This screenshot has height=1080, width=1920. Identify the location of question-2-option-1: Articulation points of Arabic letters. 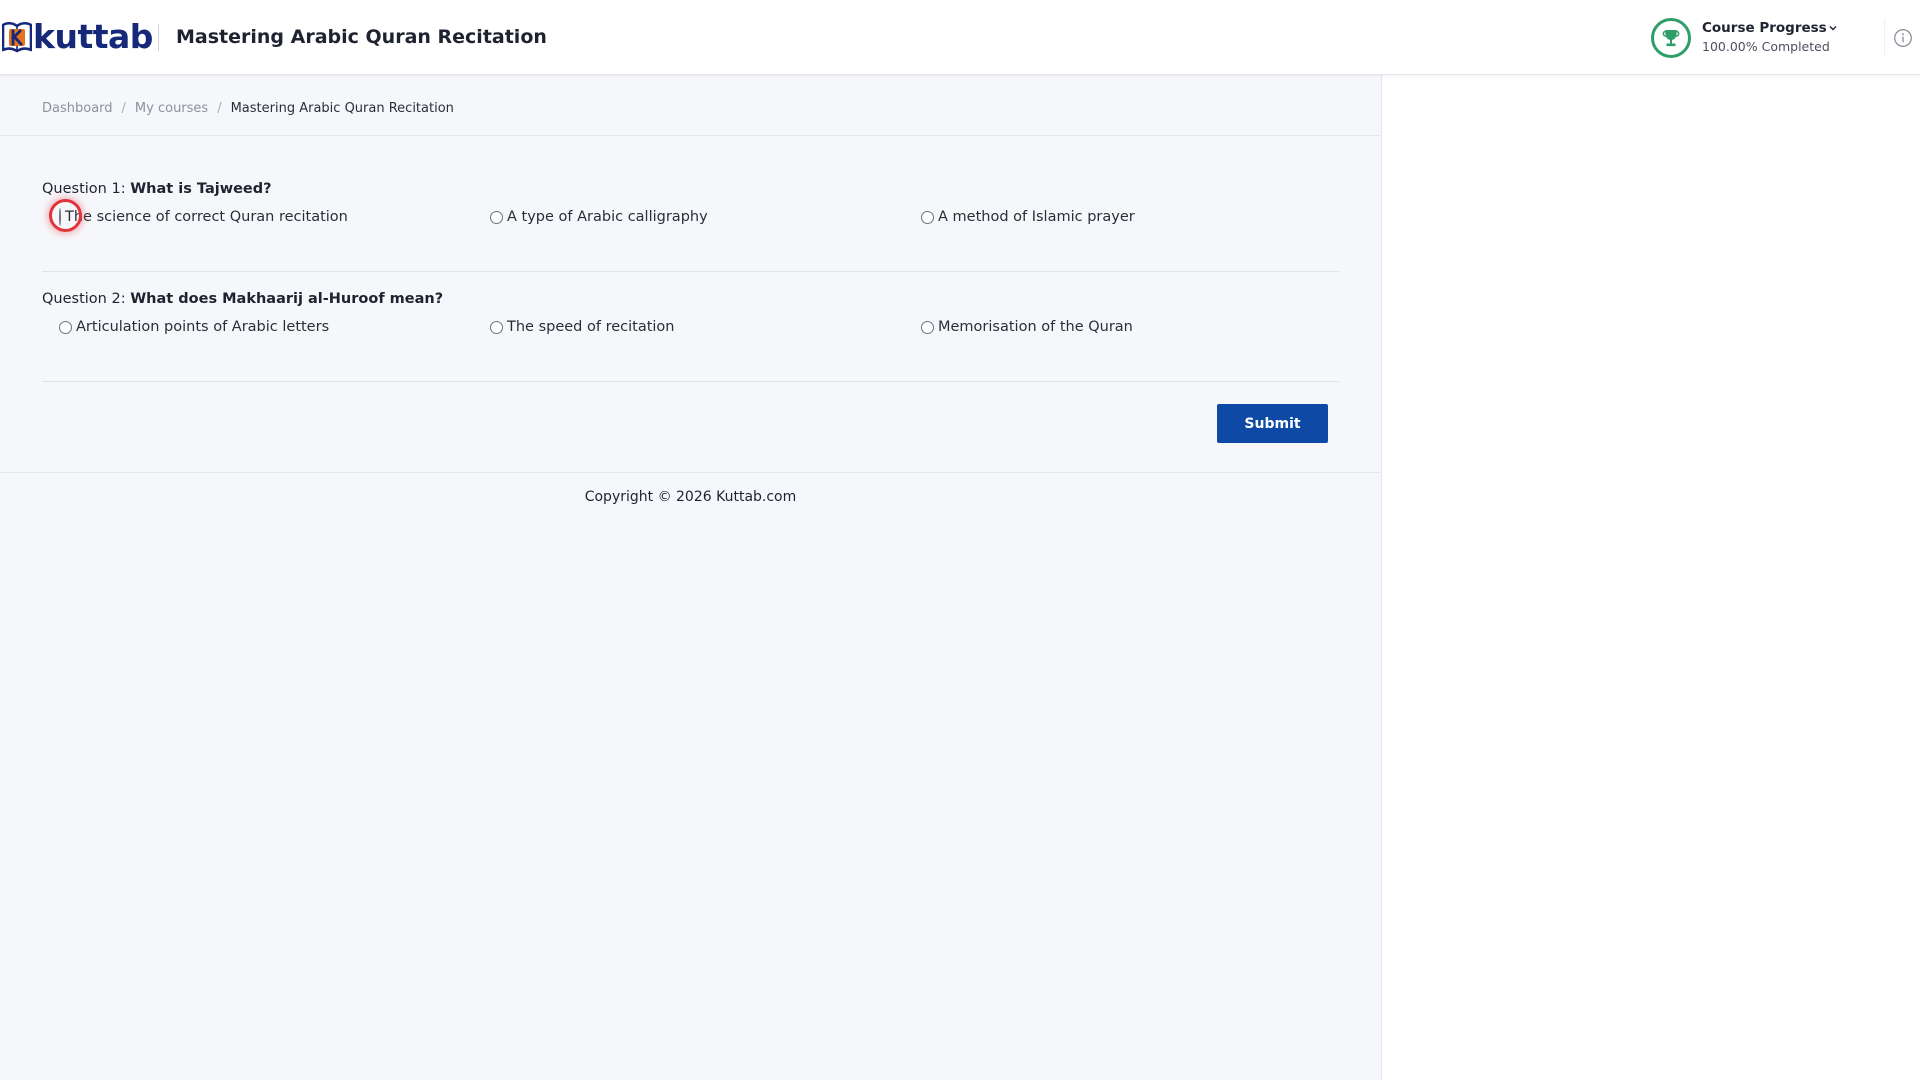
(194, 327).